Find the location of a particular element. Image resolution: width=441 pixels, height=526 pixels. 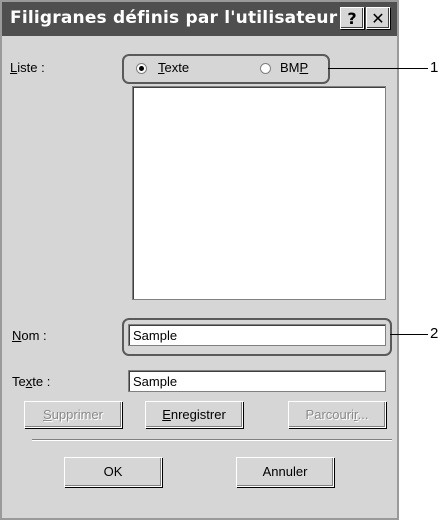

title-bar: Filigranes définis par l'utilisateur ? ✕ is located at coordinates (199, 19).